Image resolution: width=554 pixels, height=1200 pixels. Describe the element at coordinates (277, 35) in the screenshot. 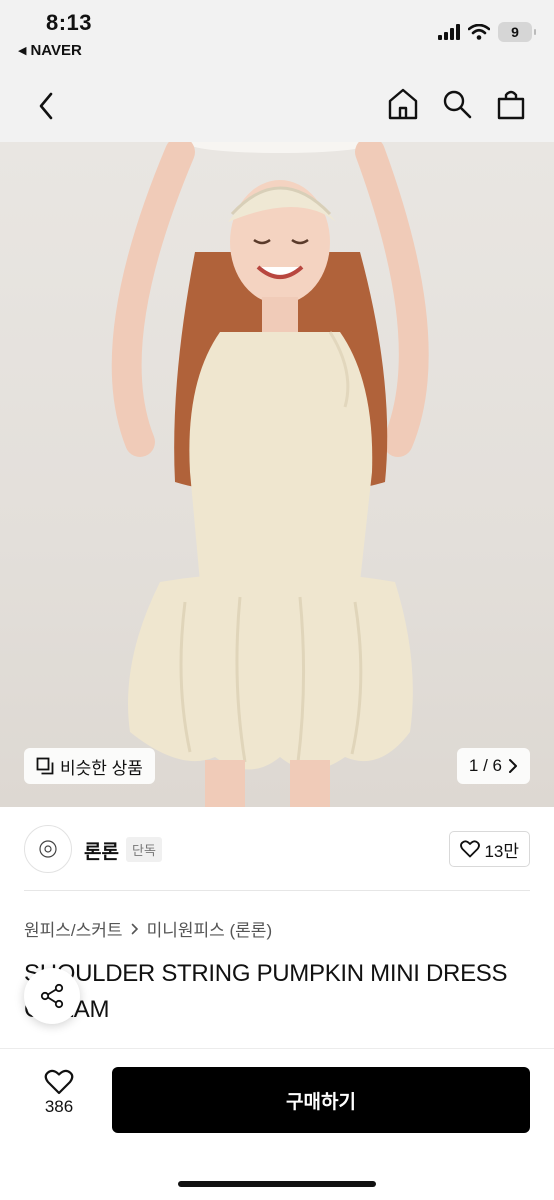

I see `status-bar: 8:13 ◀ NAVER 9` at that location.